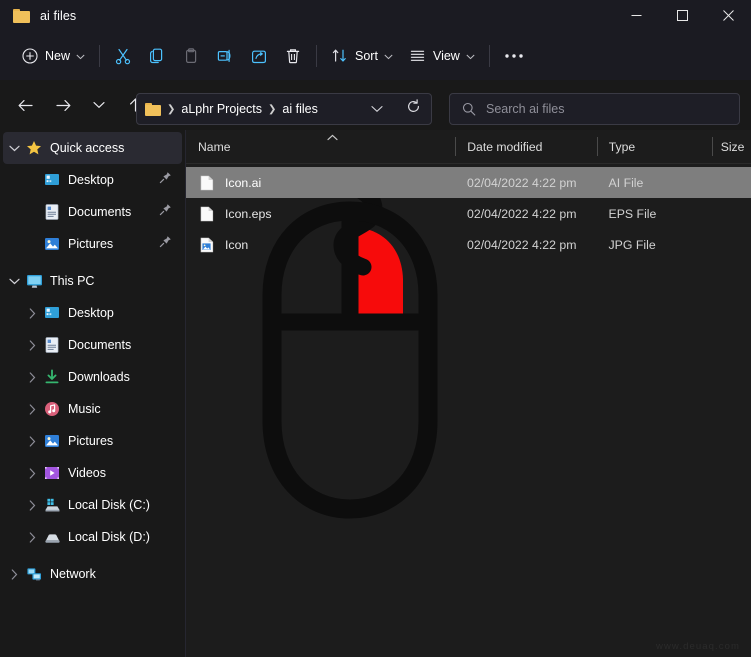  Describe the element at coordinates (92, 377) in the screenshot. I see `sidebar-item-downloads: Downloads` at that location.